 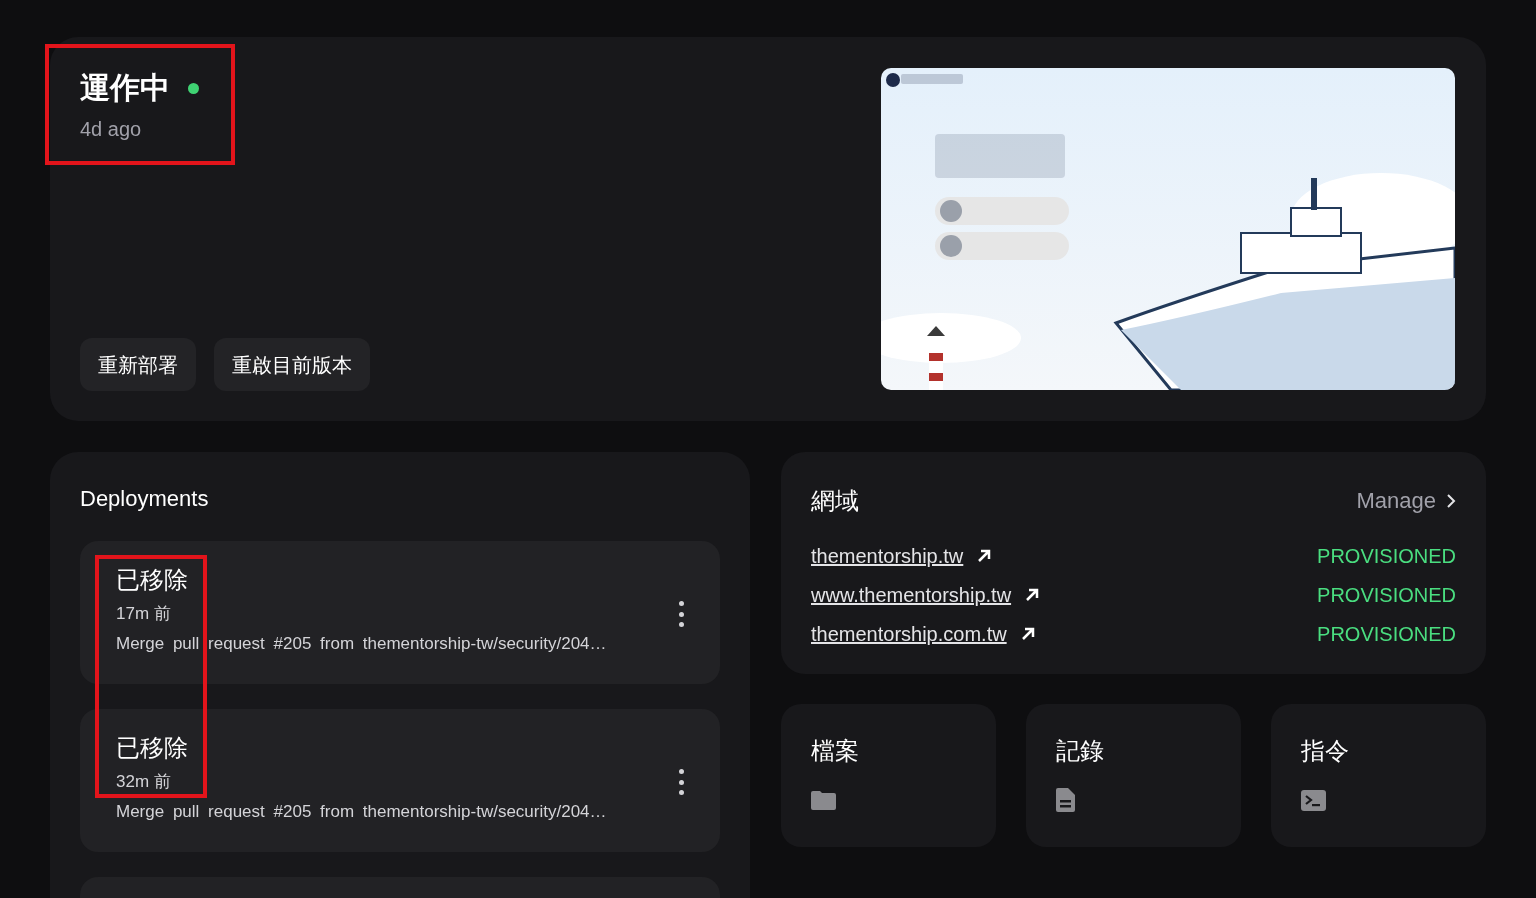 I want to click on action-button: 重啟目前版本, so click(x=292, y=364).